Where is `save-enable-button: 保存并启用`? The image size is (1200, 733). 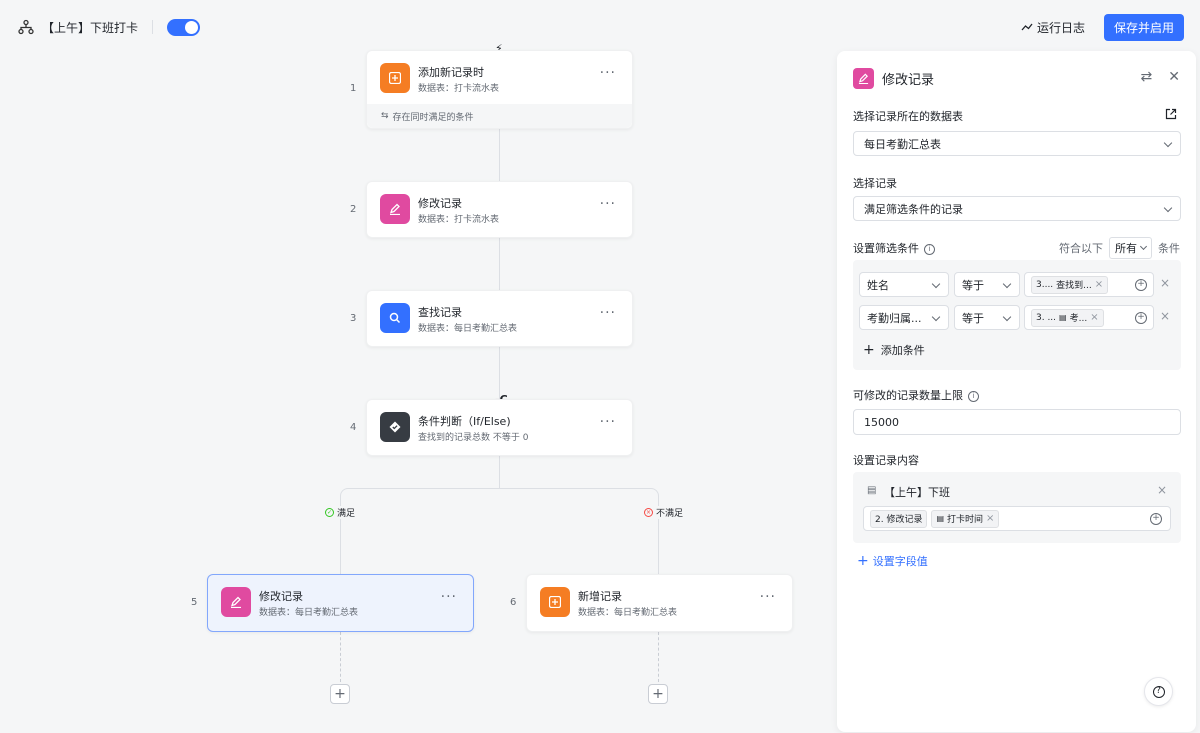
save-enable-button: 保存并启用 is located at coordinates (1143, 27).